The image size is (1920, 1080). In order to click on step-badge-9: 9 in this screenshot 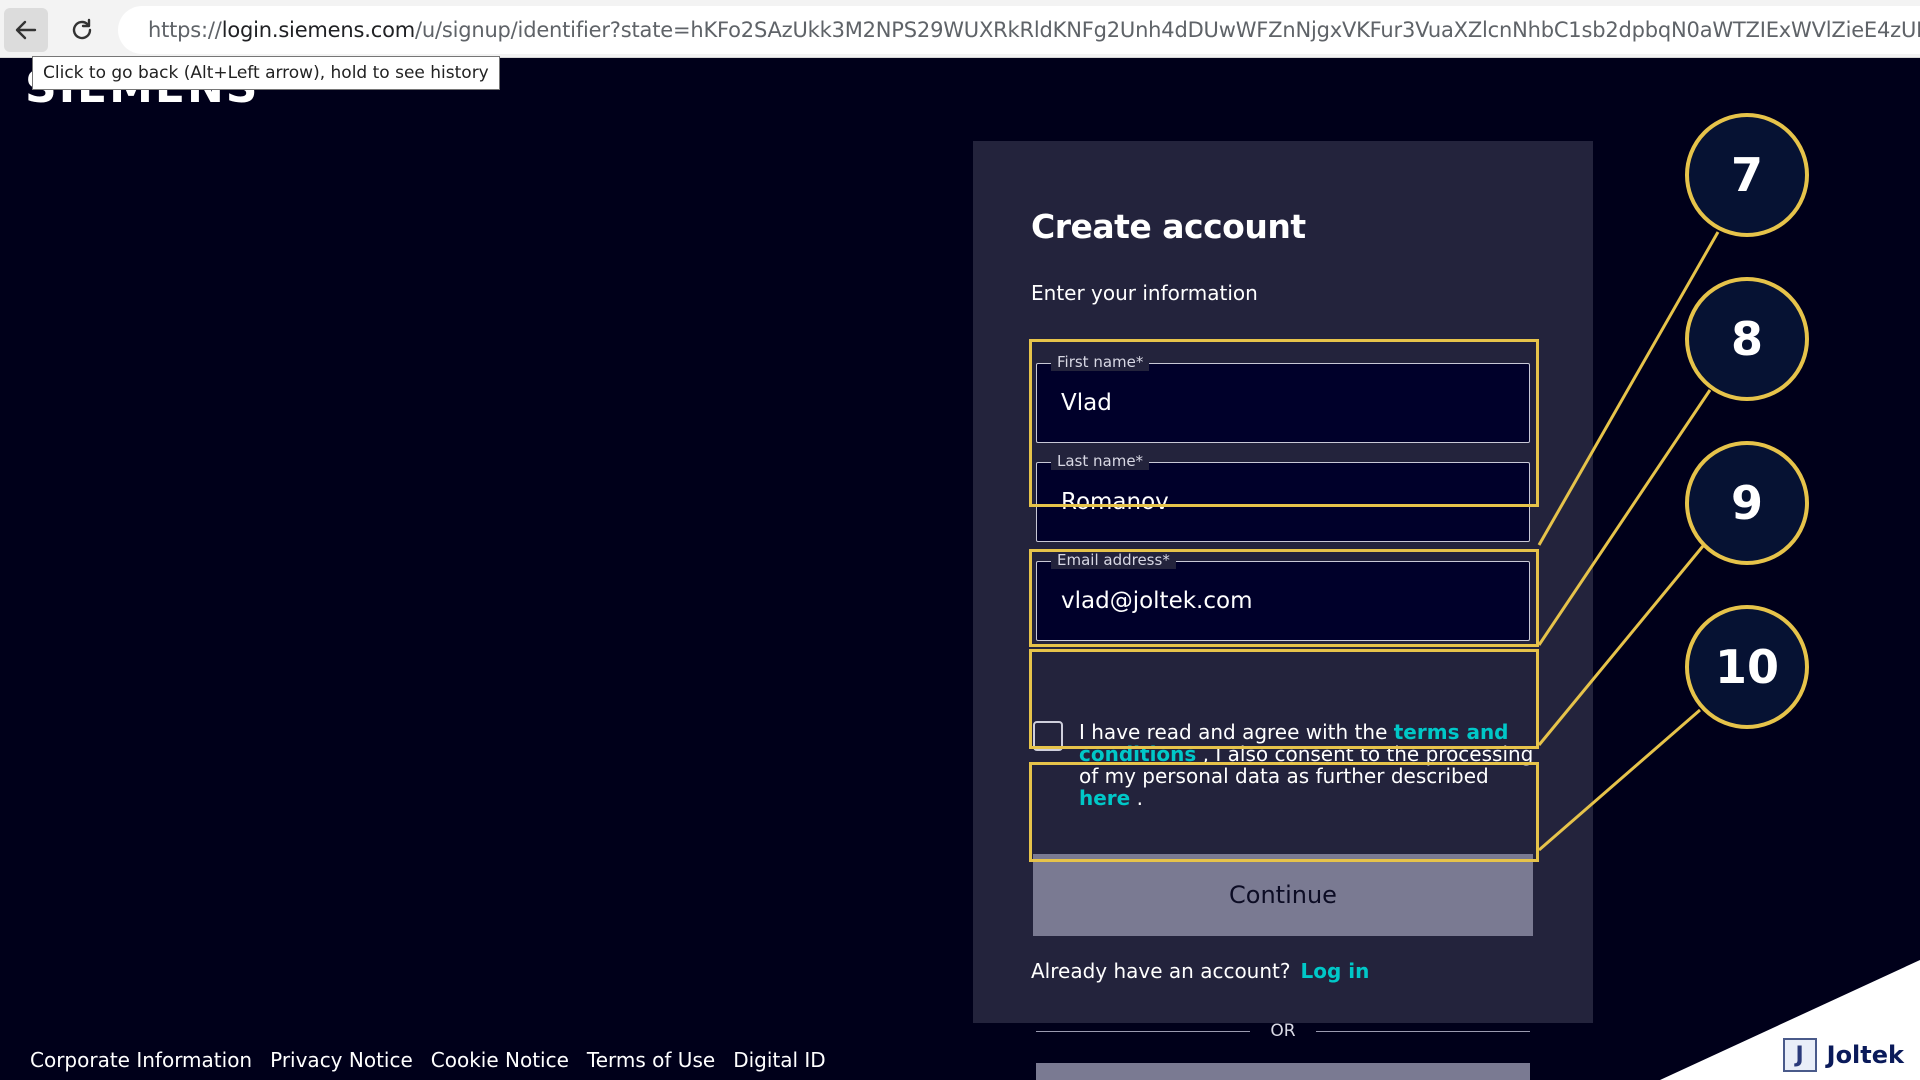, I will do `click(1747, 503)`.